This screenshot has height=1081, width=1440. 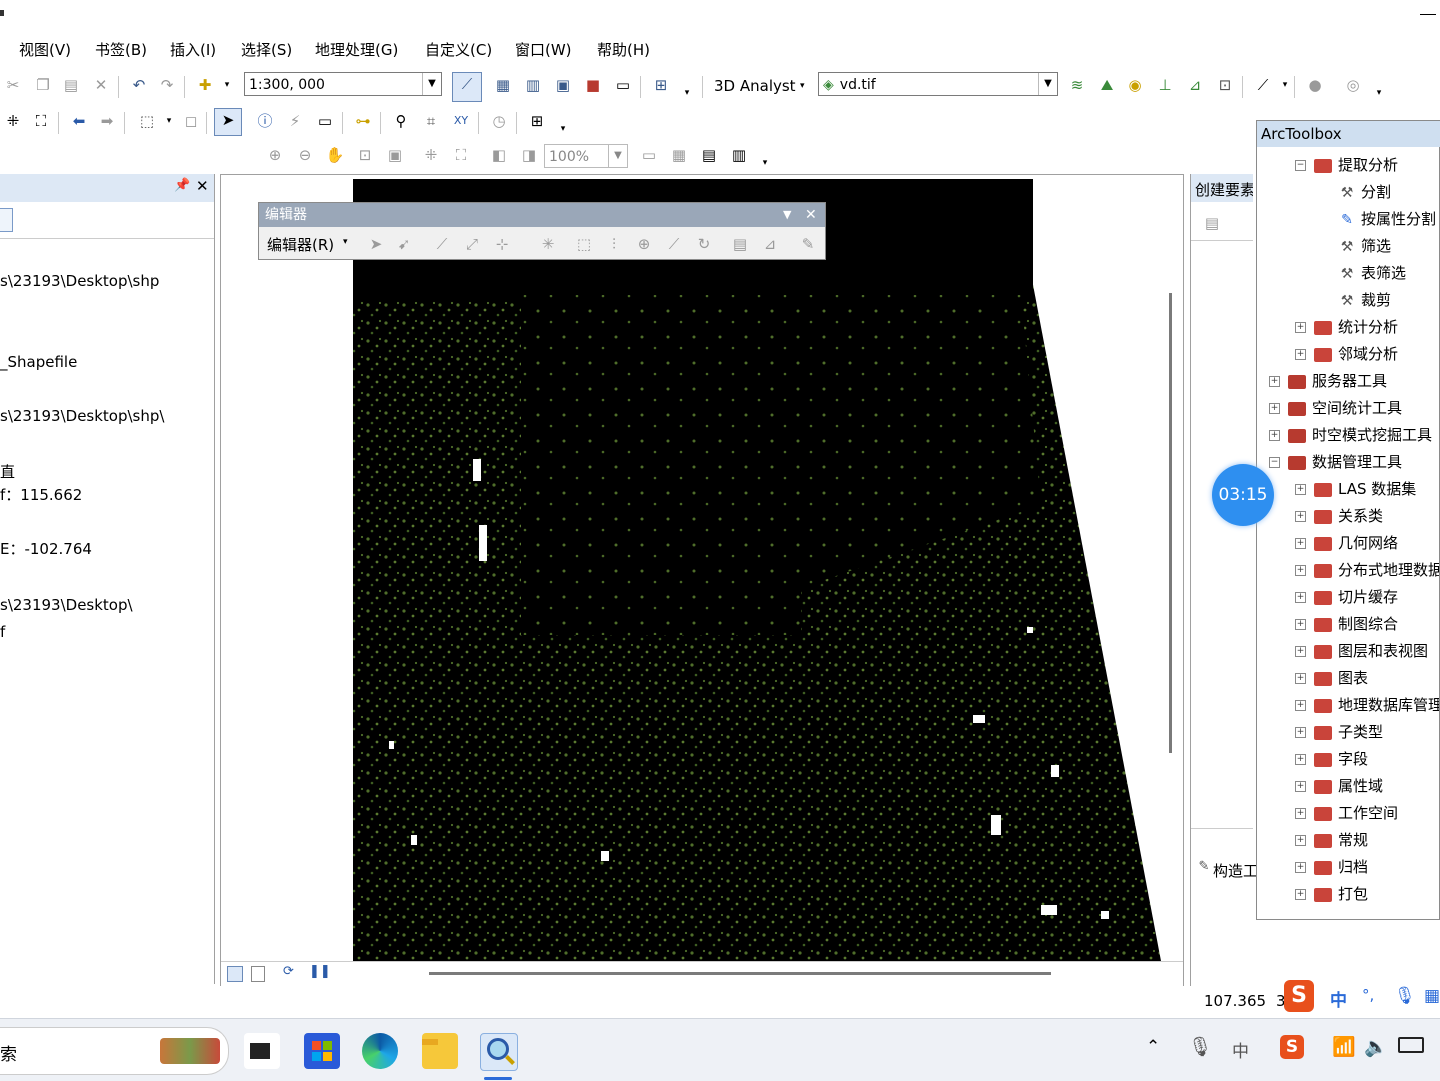 What do you see at coordinates (499, 155) in the screenshot?
I see `go-back-extent-icon: ◧` at bounding box center [499, 155].